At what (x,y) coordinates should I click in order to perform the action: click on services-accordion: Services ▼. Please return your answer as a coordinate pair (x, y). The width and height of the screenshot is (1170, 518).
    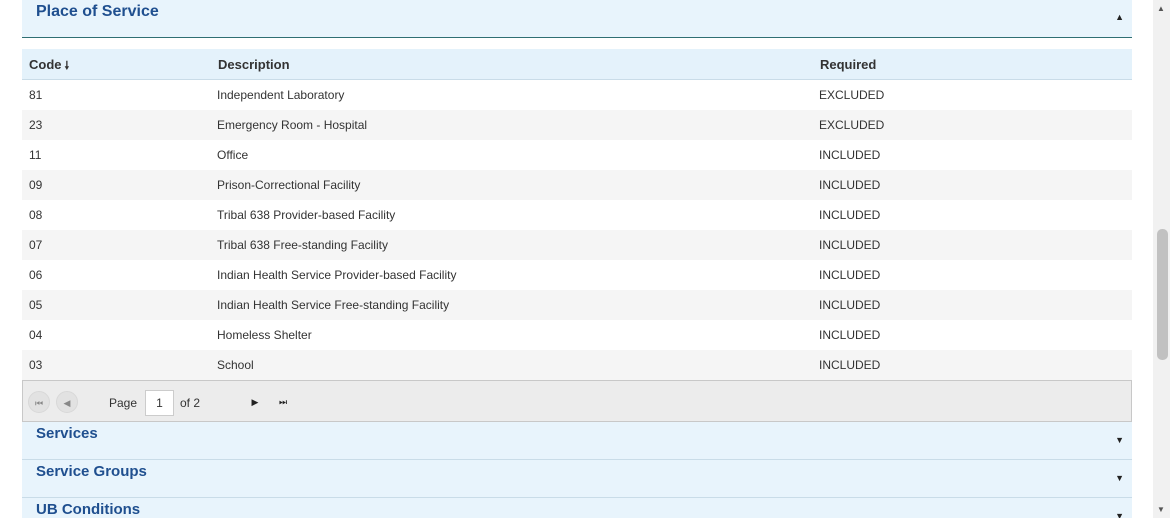
    Looking at the image, I should click on (577, 441).